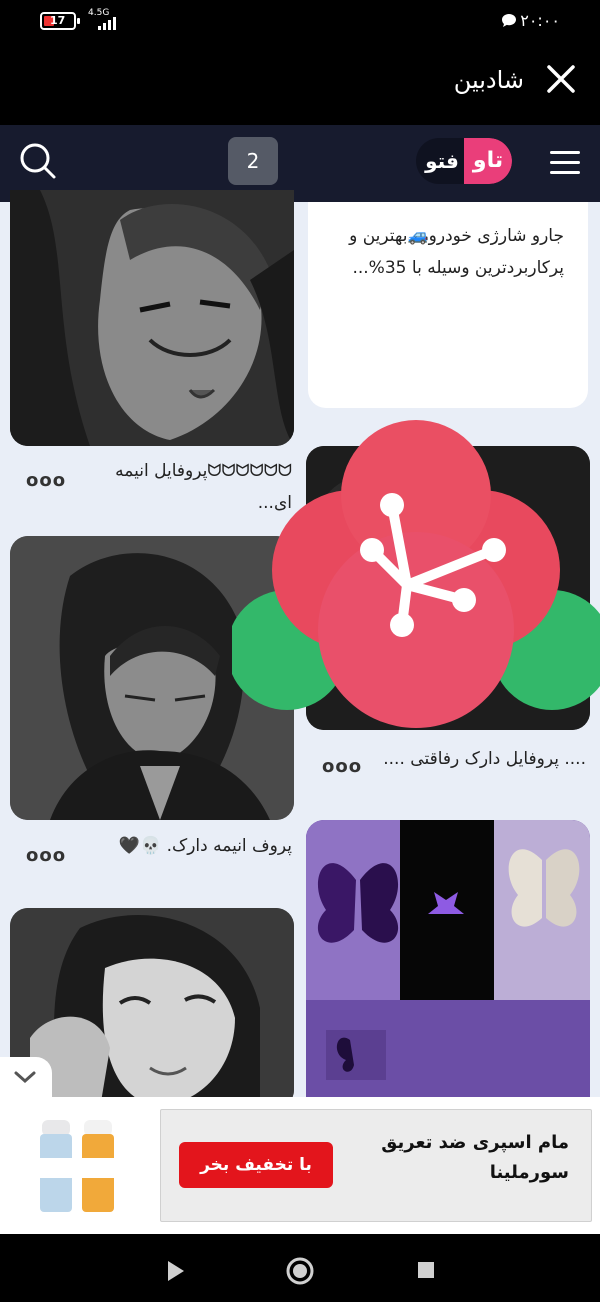 The image size is (600, 1302). What do you see at coordinates (426, 1270) in the screenshot?
I see `square-icon` at bounding box center [426, 1270].